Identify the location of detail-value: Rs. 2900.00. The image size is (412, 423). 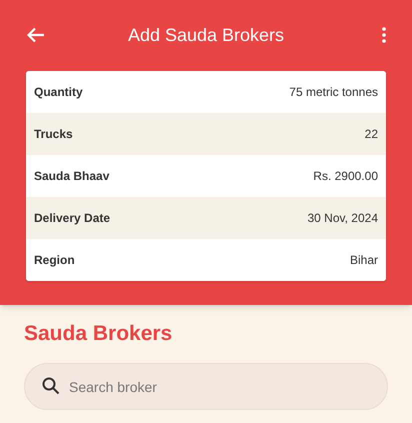
(345, 176).